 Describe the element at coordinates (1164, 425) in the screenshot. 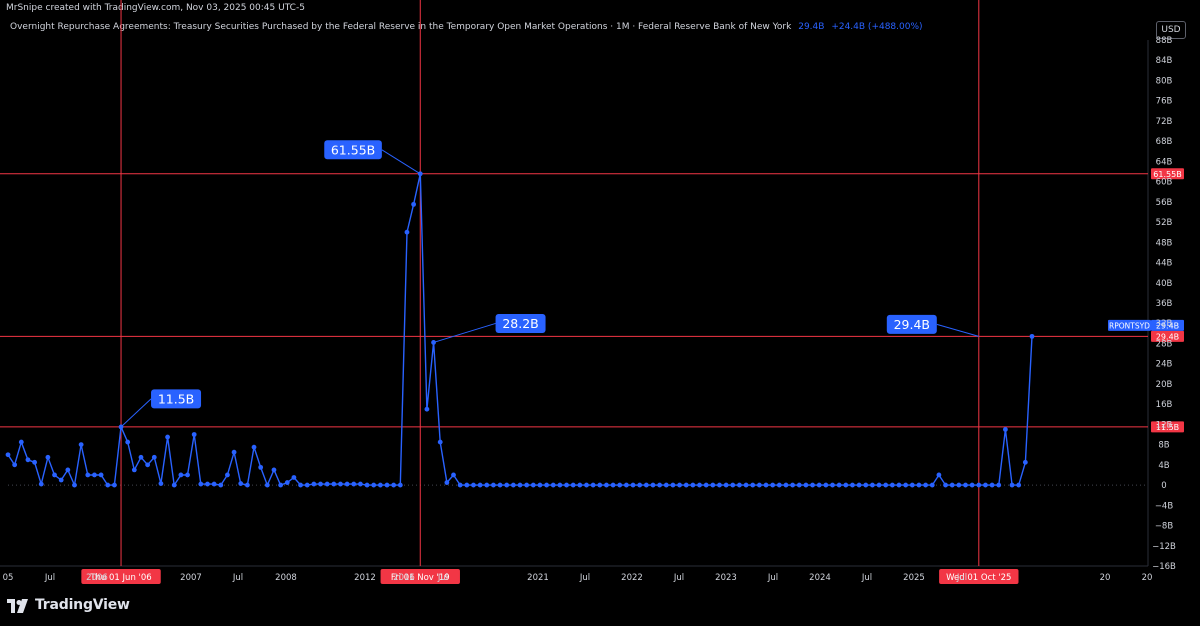

I see `y-tick-label: 12B` at that location.